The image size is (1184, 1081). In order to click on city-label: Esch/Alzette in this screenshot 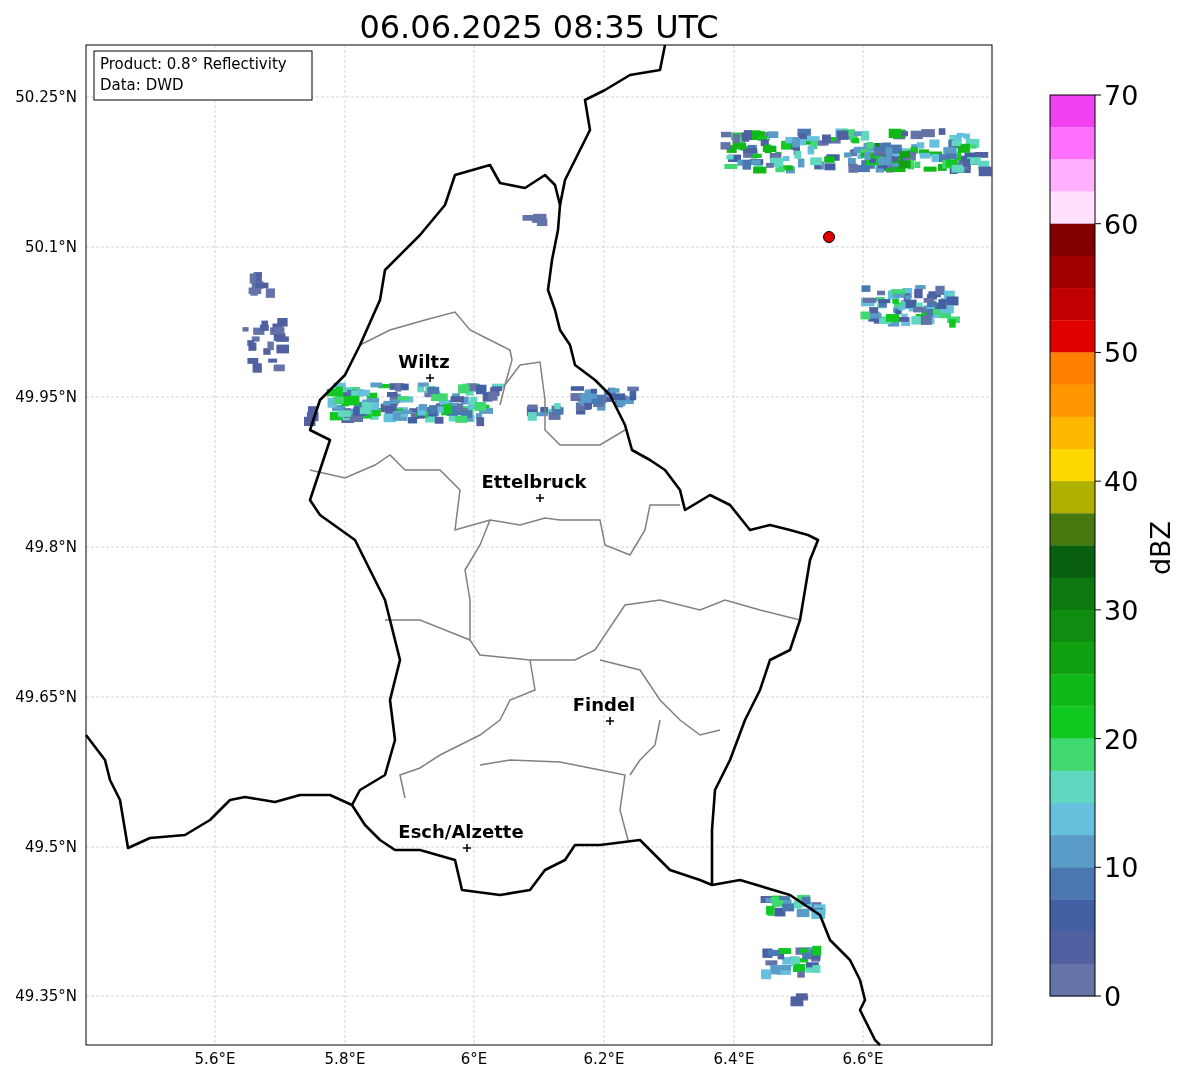, I will do `click(461, 831)`.